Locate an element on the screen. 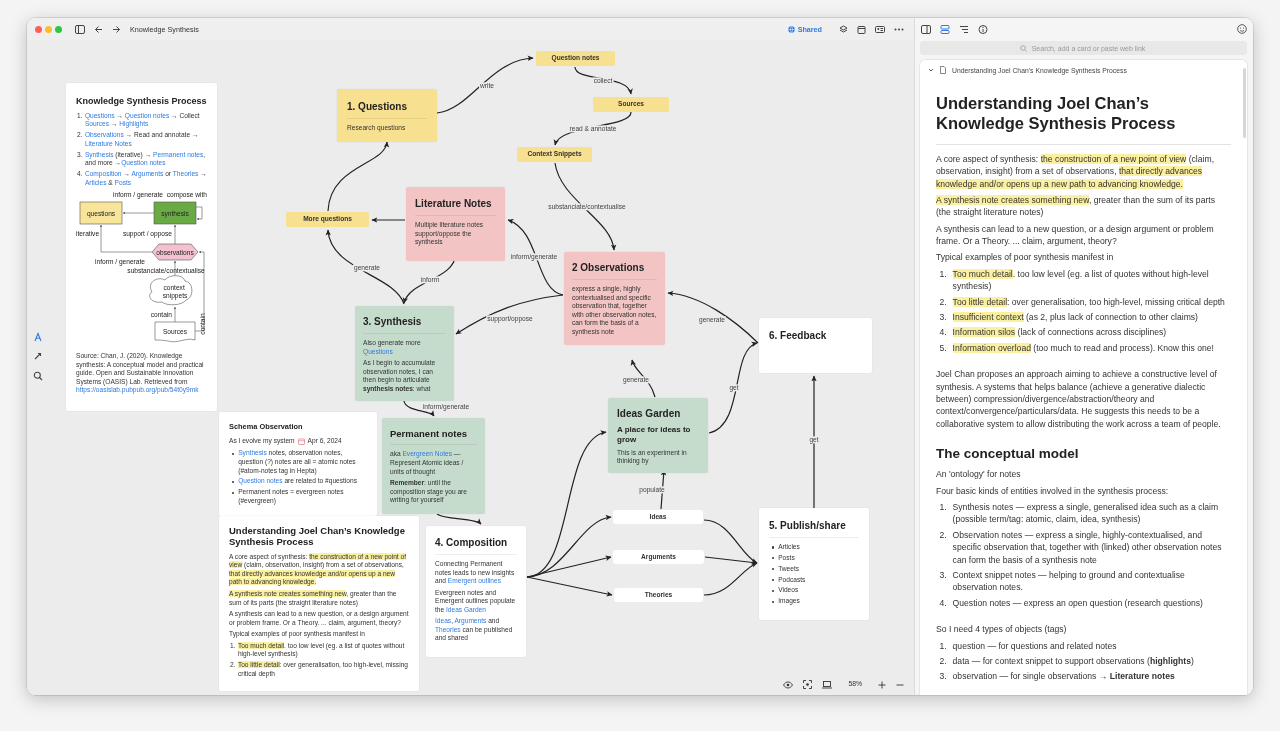  paragraph: An 'ontology' for notes is located at coordinates (979, 474).